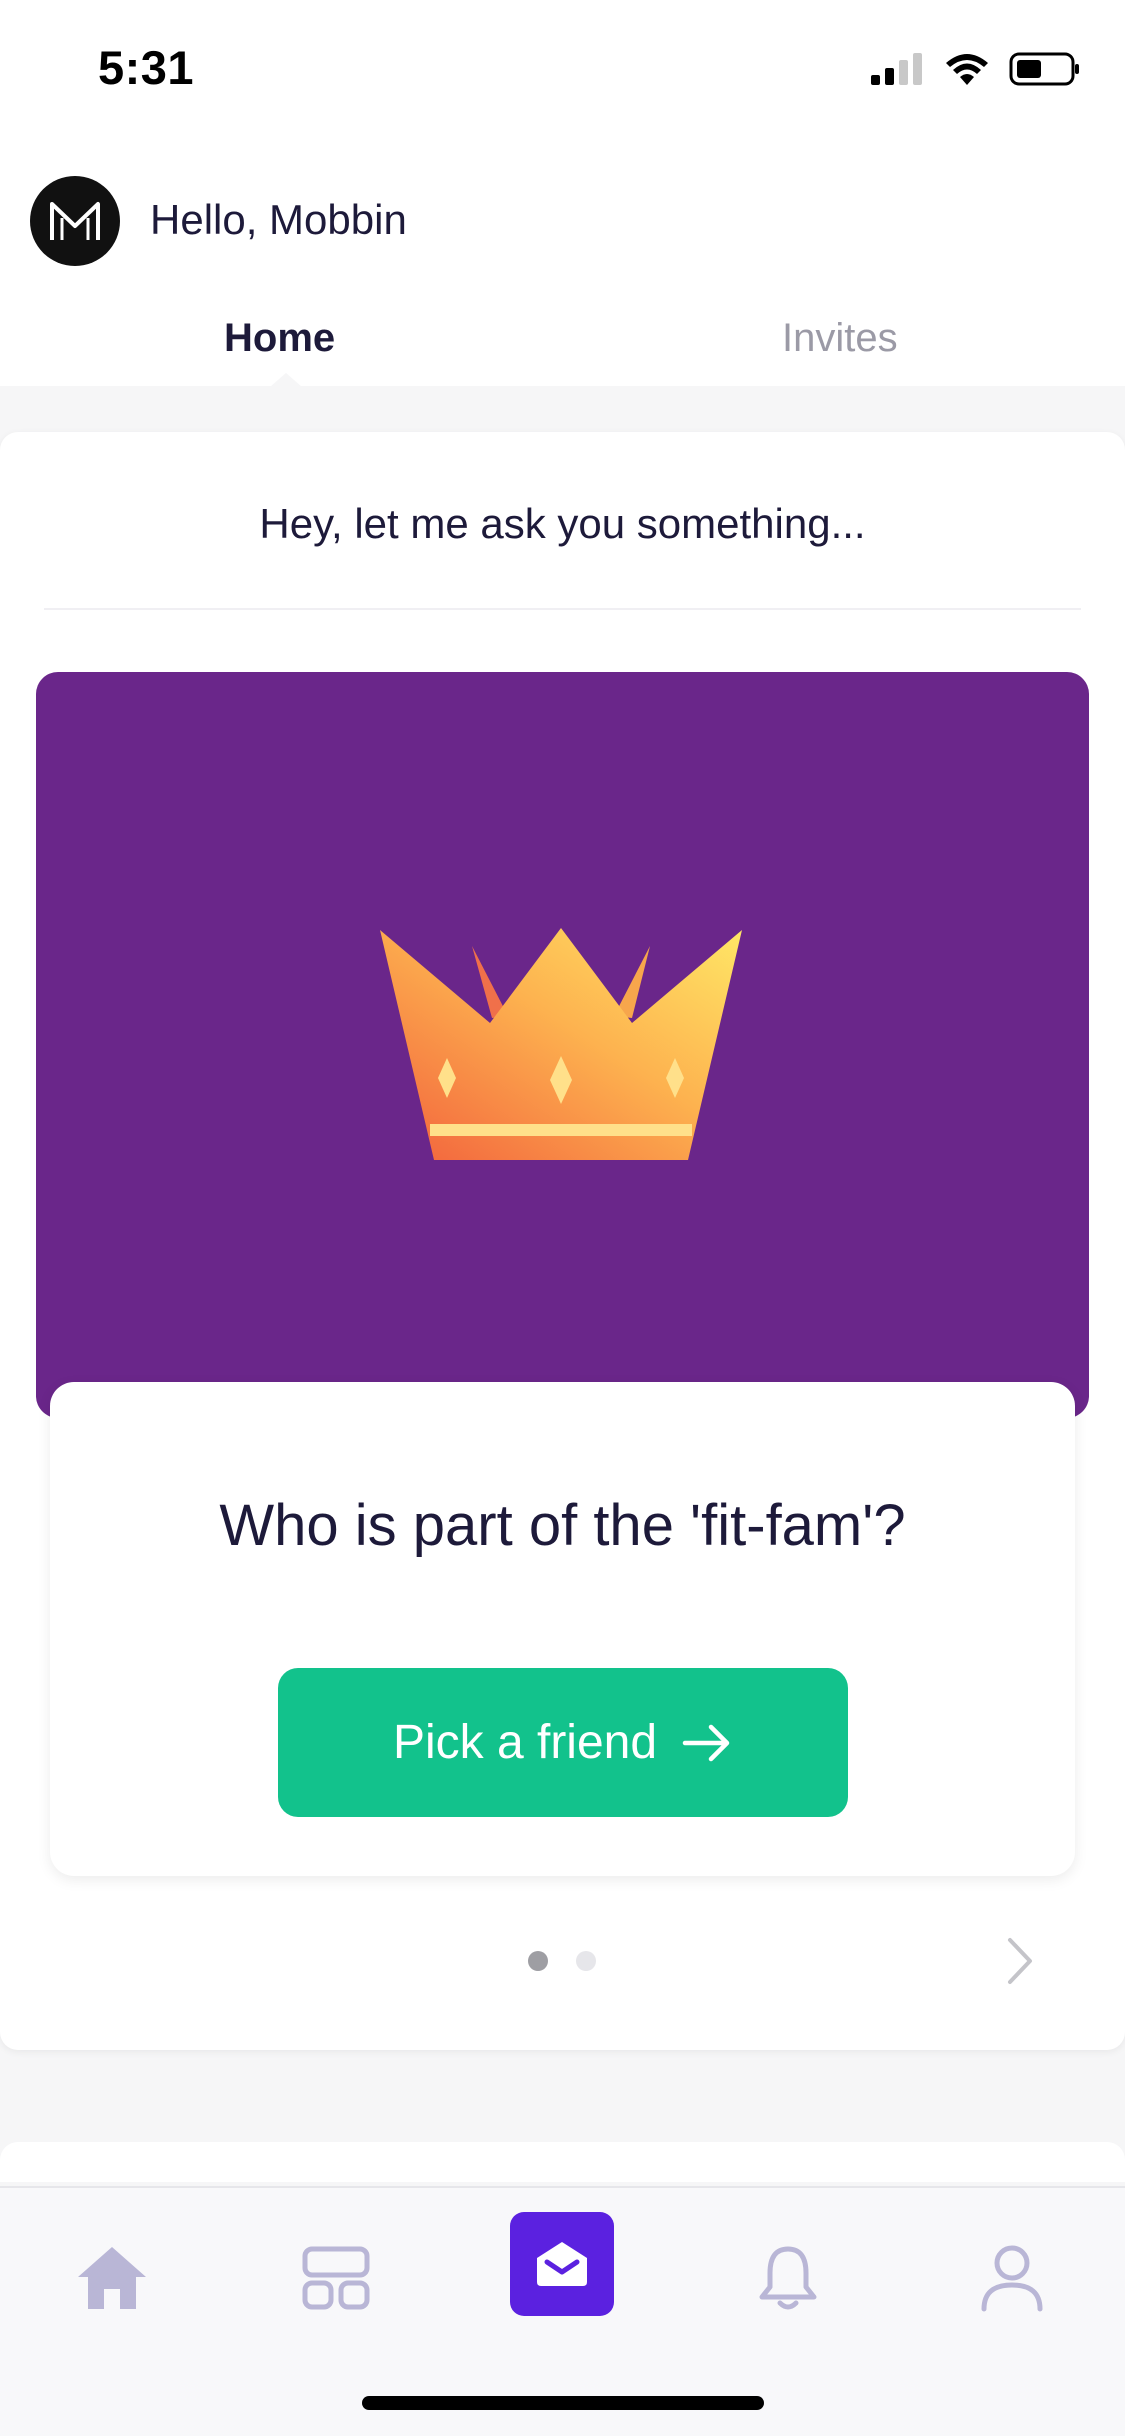 The width and height of the screenshot is (1125, 2436). I want to click on arrow-right-icon, so click(706, 1742).